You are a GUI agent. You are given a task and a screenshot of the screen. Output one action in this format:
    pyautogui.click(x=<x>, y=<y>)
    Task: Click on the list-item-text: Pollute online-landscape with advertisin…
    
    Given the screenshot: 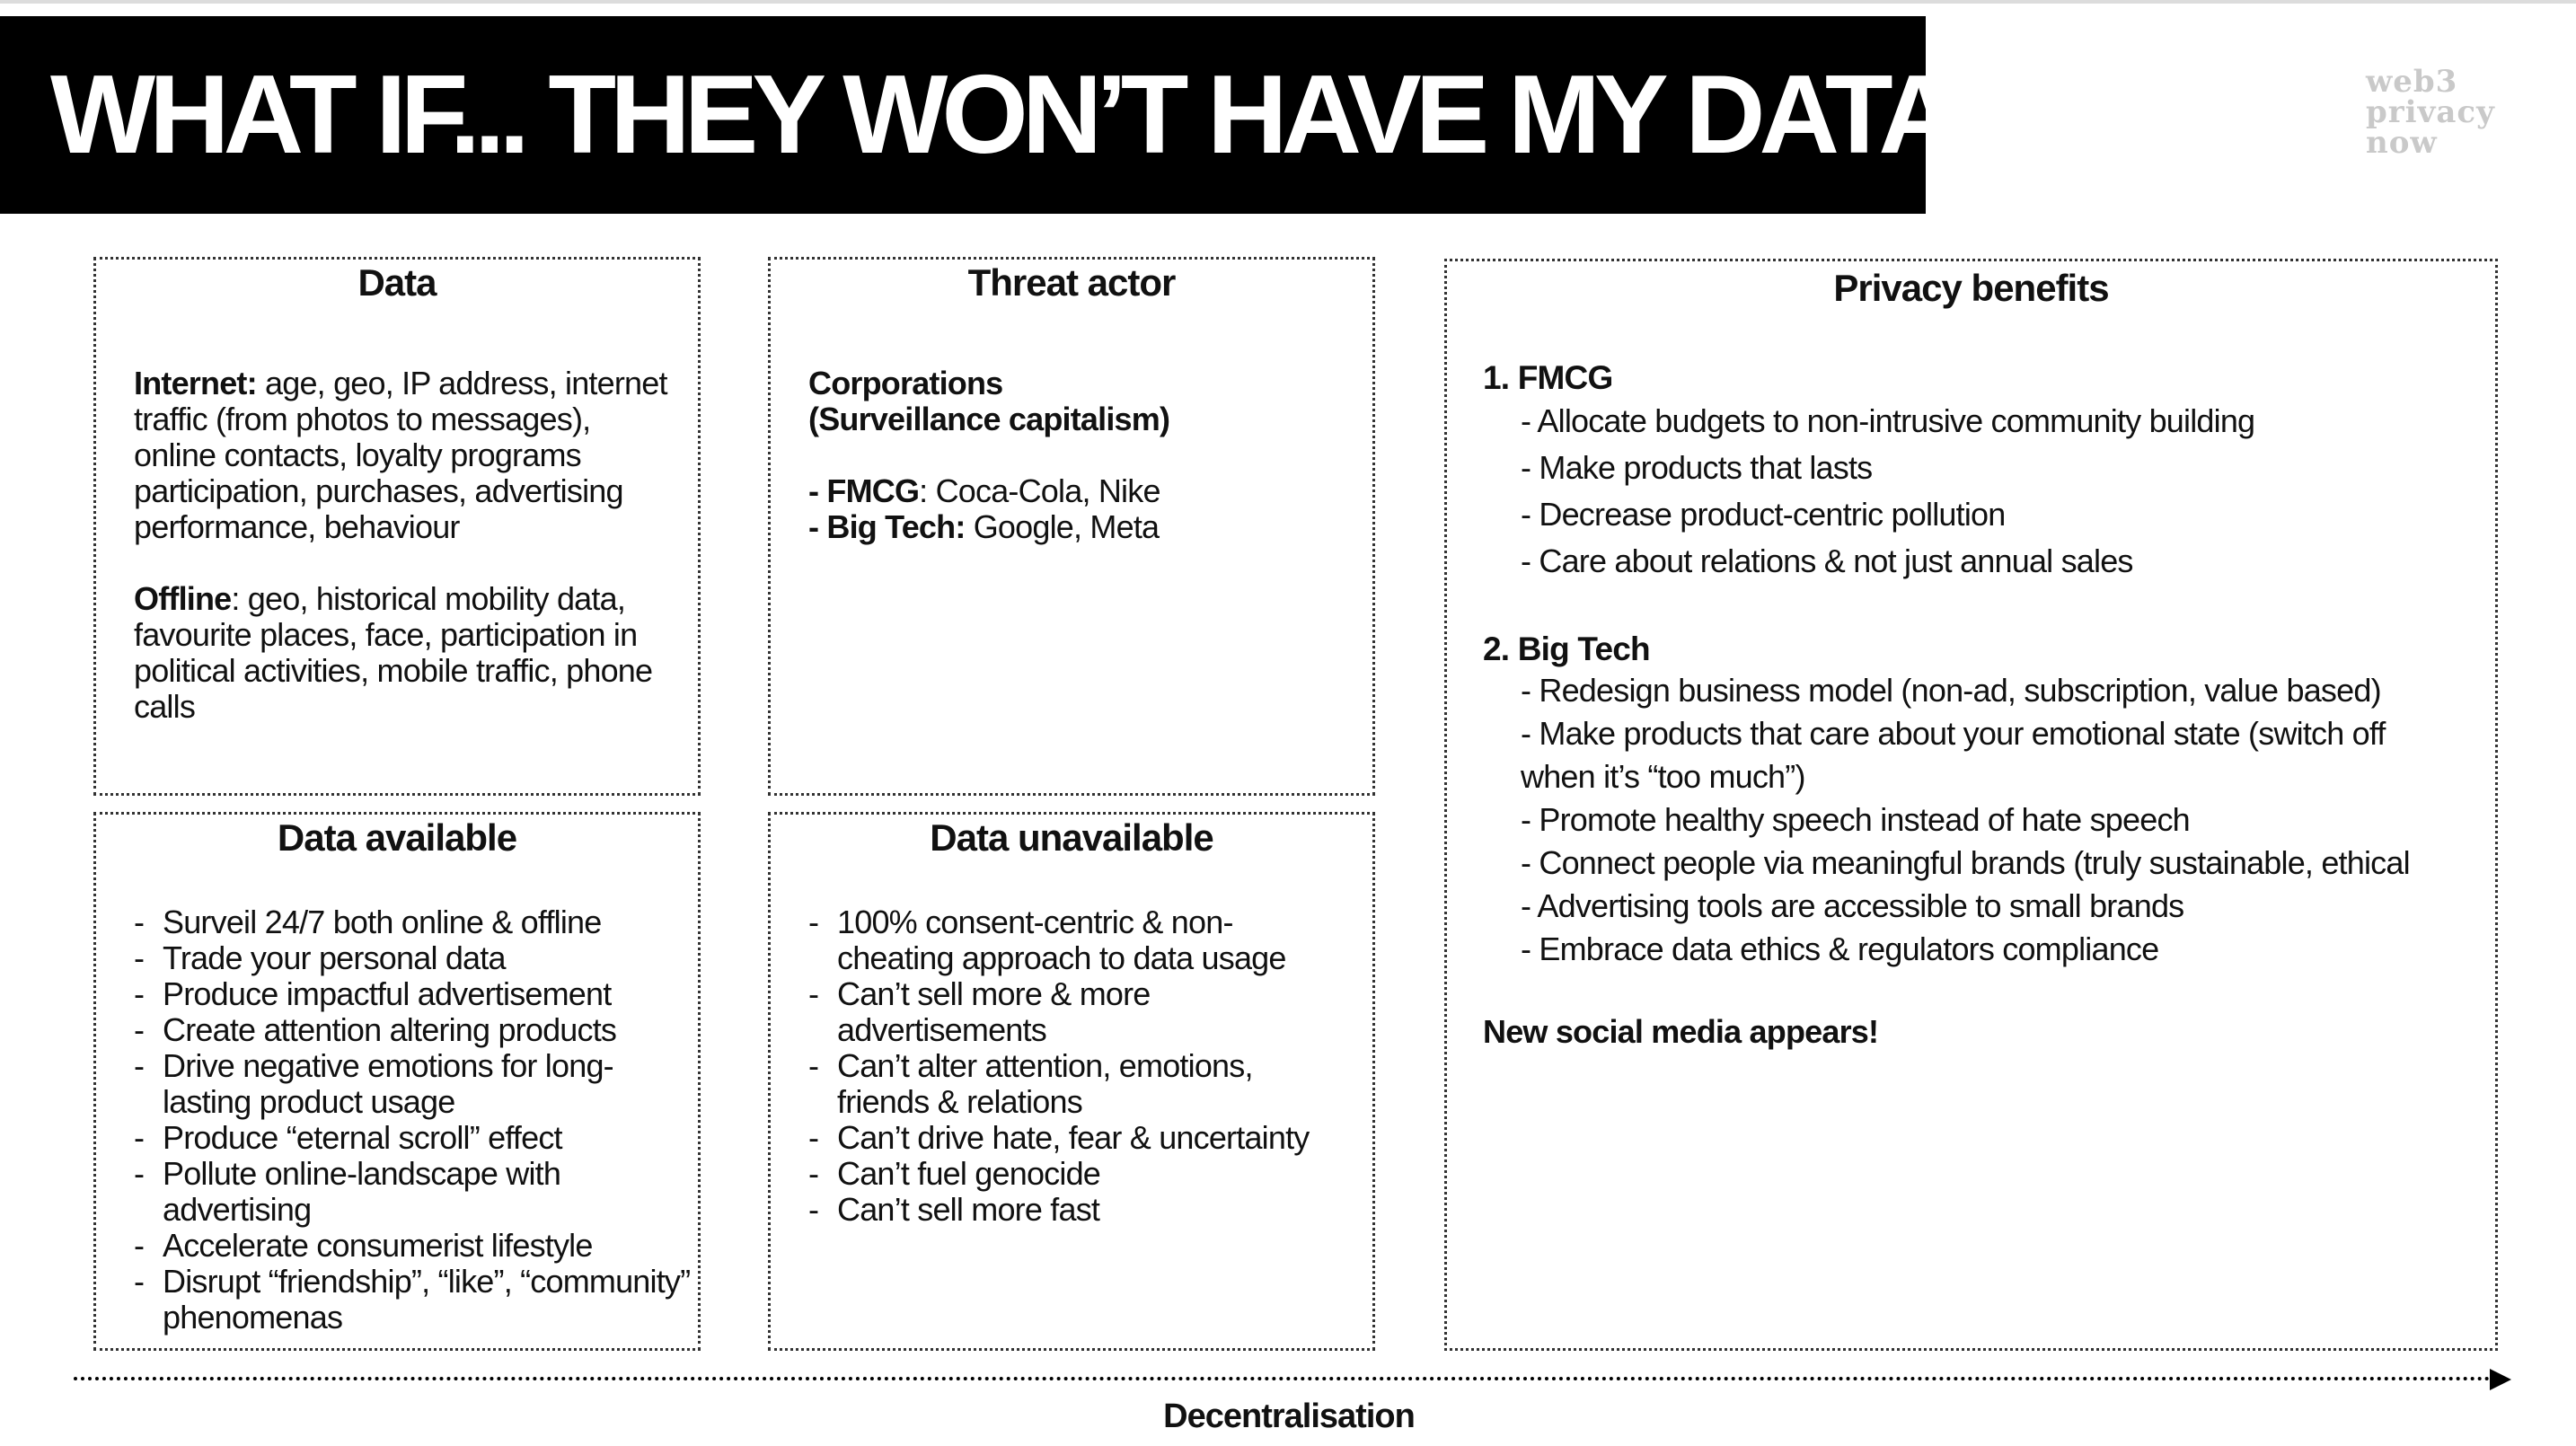 What is the action you would take?
    pyautogui.click(x=362, y=1191)
    